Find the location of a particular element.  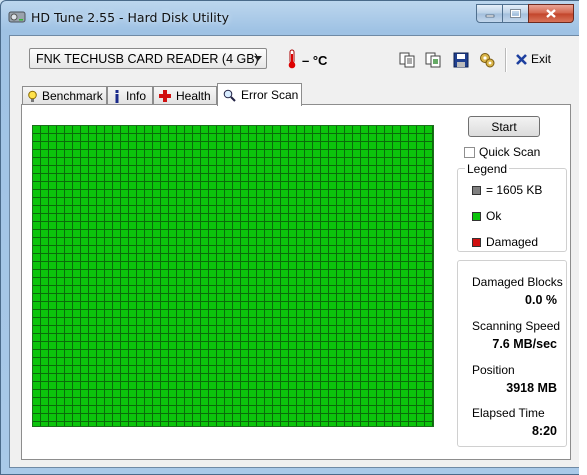

exit-button: Exit is located at coordinates (533, 59).